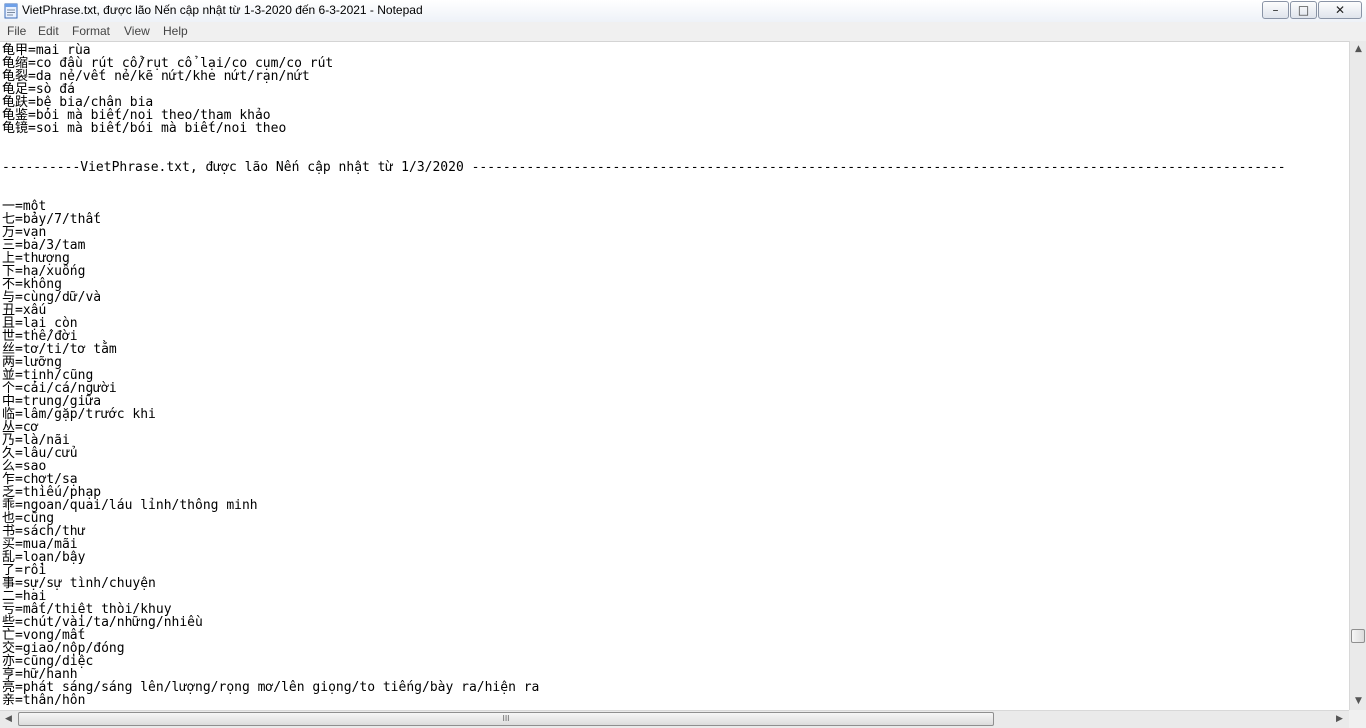 The height and width of the screenshot is (728, 1366). I want to click on text-line: 乖=ngoan/quai/láu lỉnh/thông minh, so click(130, 505).